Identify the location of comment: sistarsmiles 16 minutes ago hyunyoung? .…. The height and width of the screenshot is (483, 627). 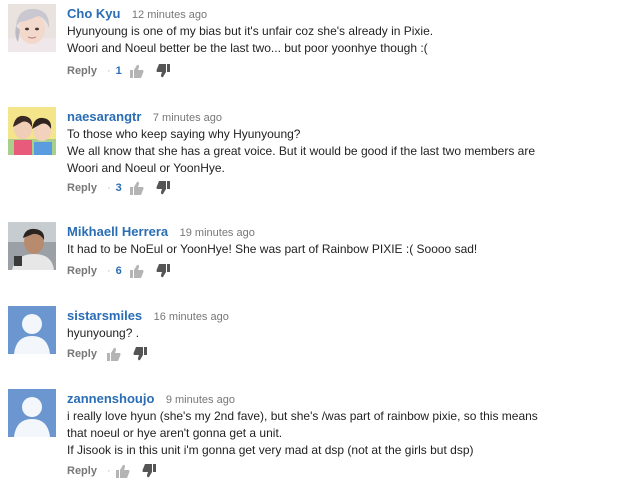
(313, 337).